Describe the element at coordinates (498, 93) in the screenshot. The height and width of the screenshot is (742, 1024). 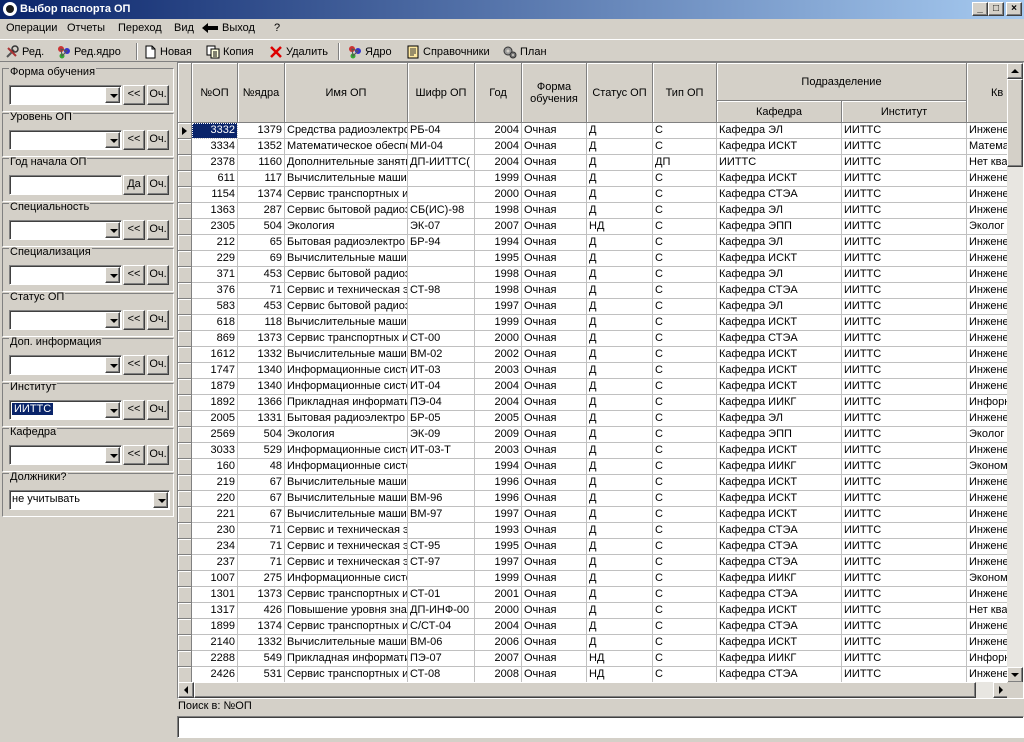
I see `header-year: Год` at that location.